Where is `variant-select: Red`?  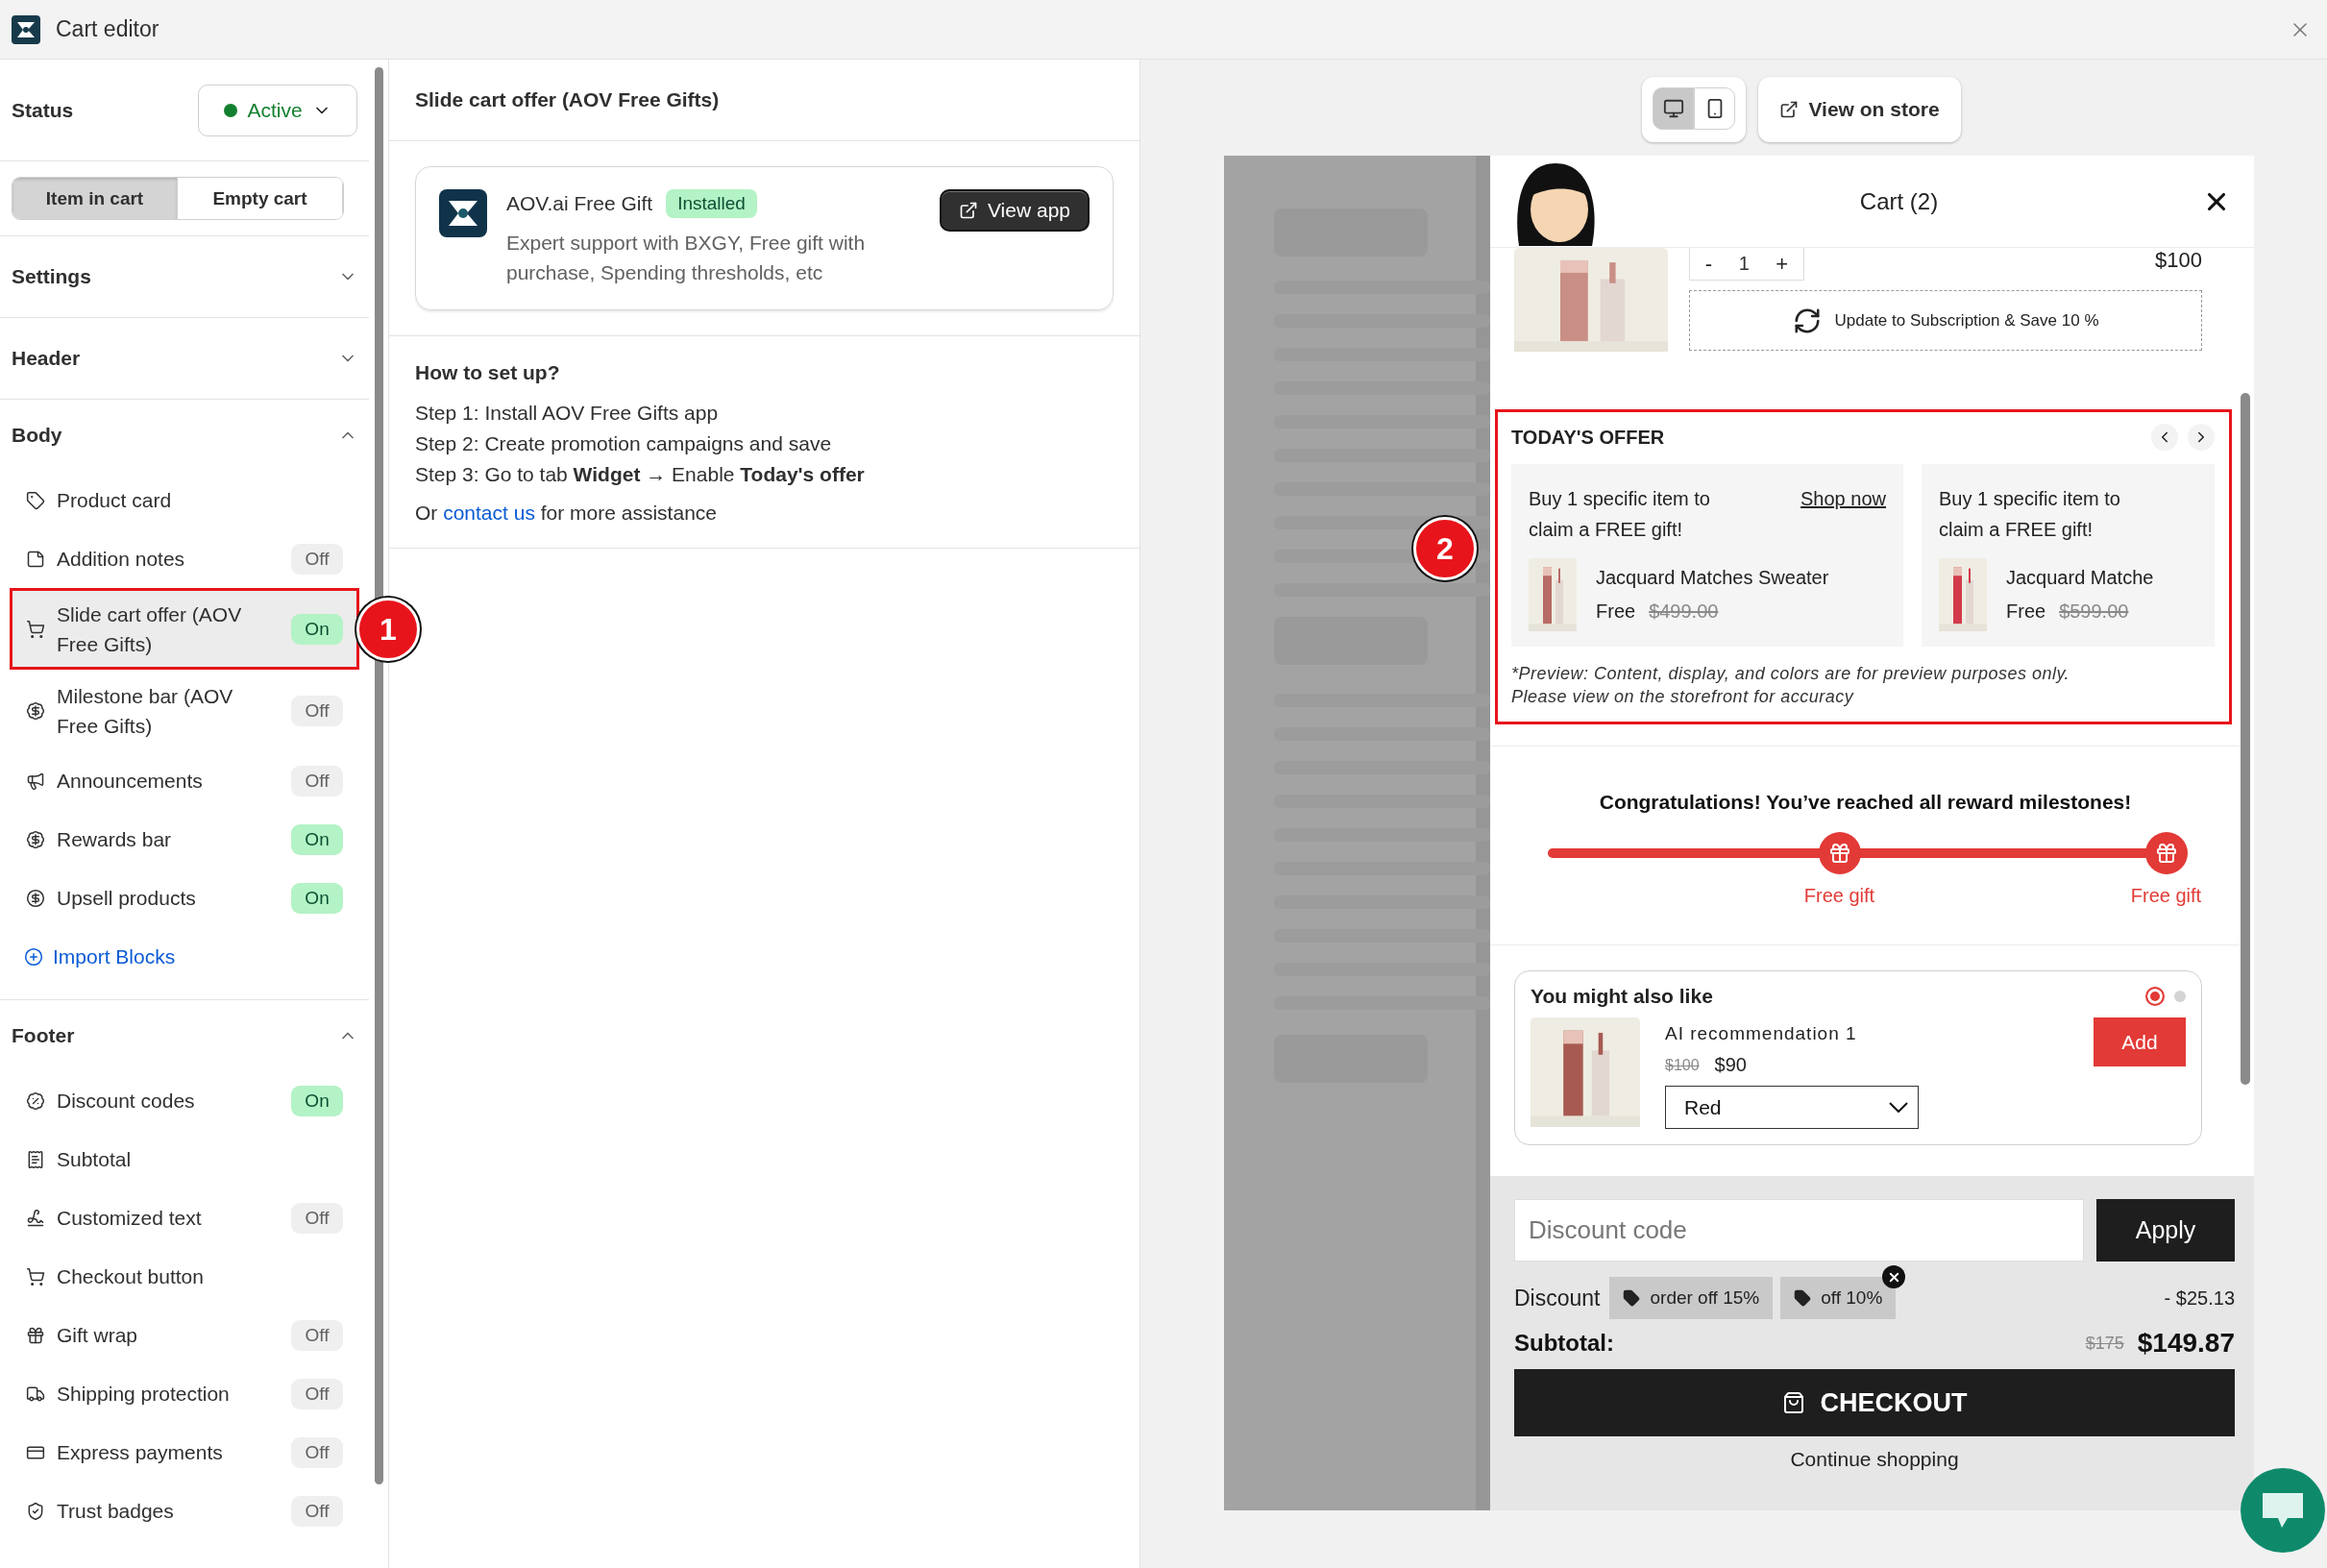 variant-select: Red is located at coordinates (1792, 1107).